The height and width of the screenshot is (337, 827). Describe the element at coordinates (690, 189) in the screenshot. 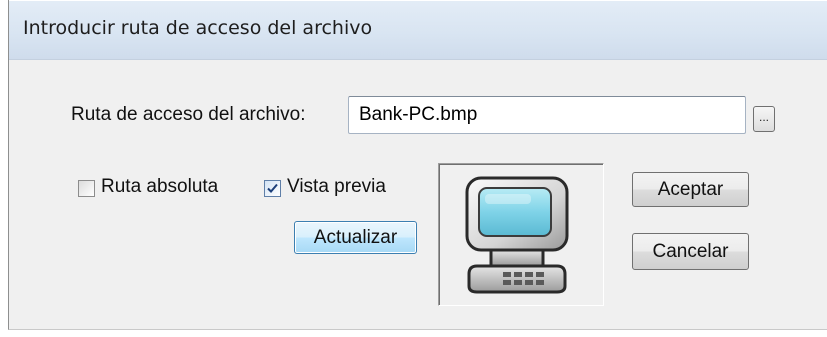

I see `ok-button: Aceptar` at that location.